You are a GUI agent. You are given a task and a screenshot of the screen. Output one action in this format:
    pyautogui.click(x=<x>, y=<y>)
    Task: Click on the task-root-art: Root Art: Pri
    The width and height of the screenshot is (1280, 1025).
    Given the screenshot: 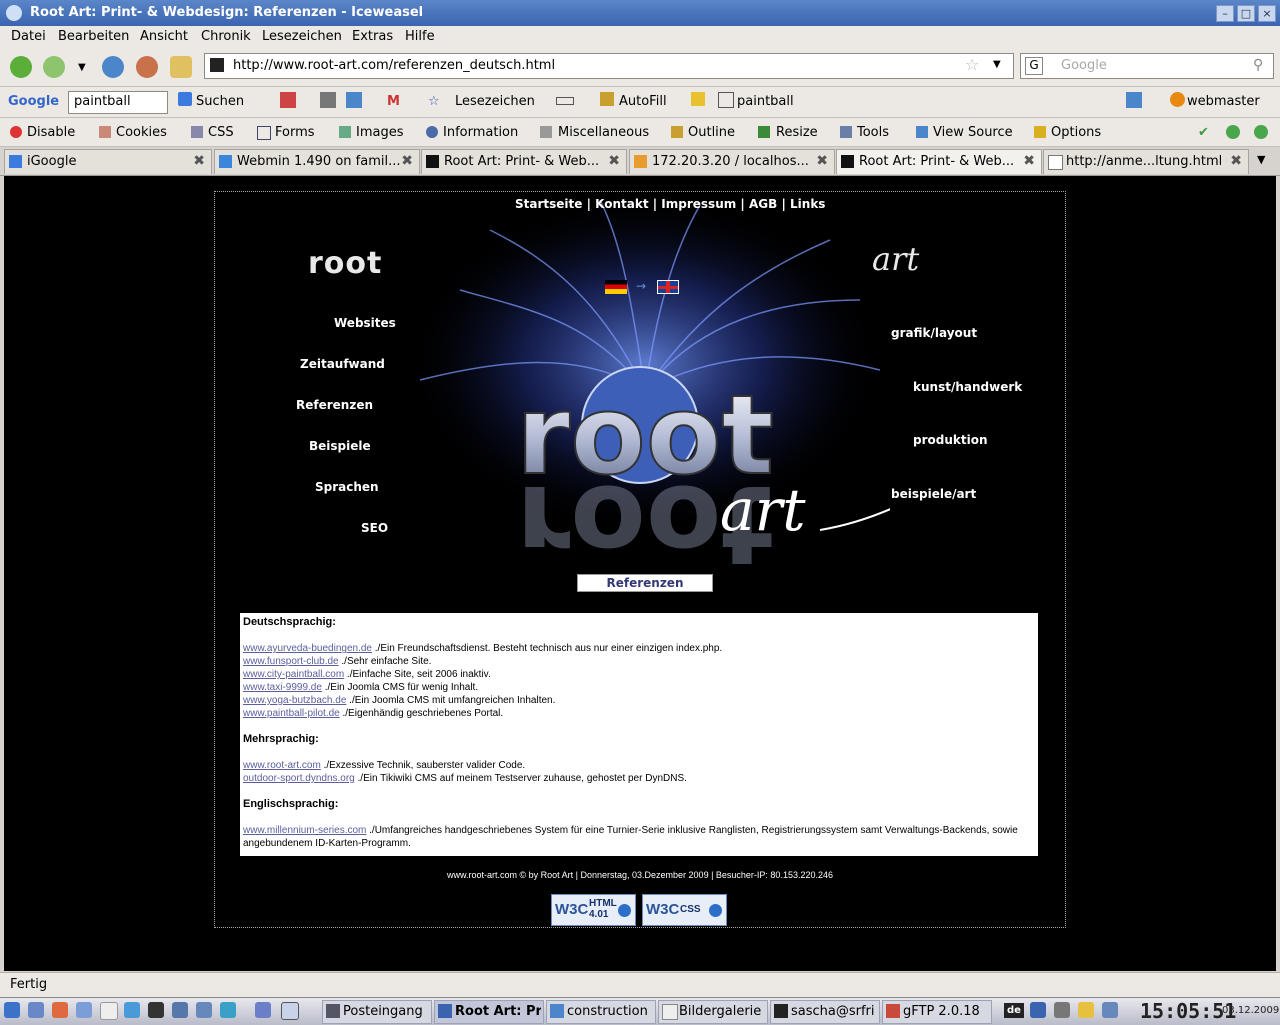 What is the action you would take?
    pyautogui.click(x=489, y=1012)
    